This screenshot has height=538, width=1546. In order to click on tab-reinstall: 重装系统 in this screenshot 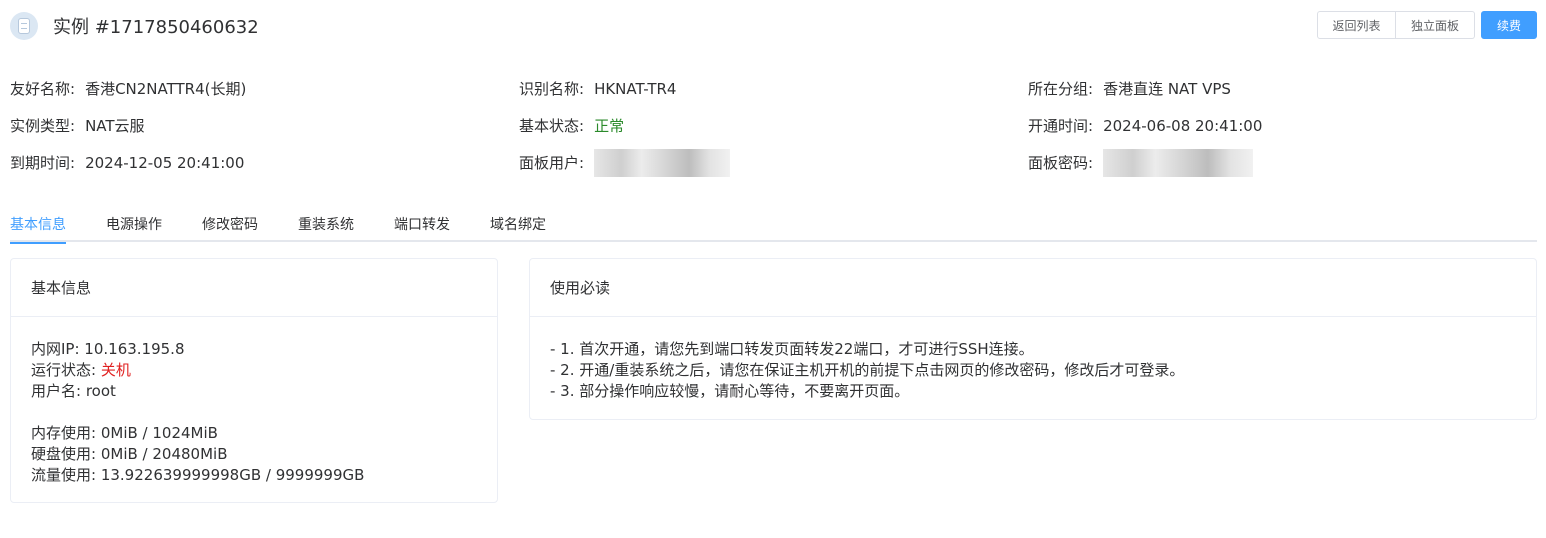, I will do `click(326, 224)`.